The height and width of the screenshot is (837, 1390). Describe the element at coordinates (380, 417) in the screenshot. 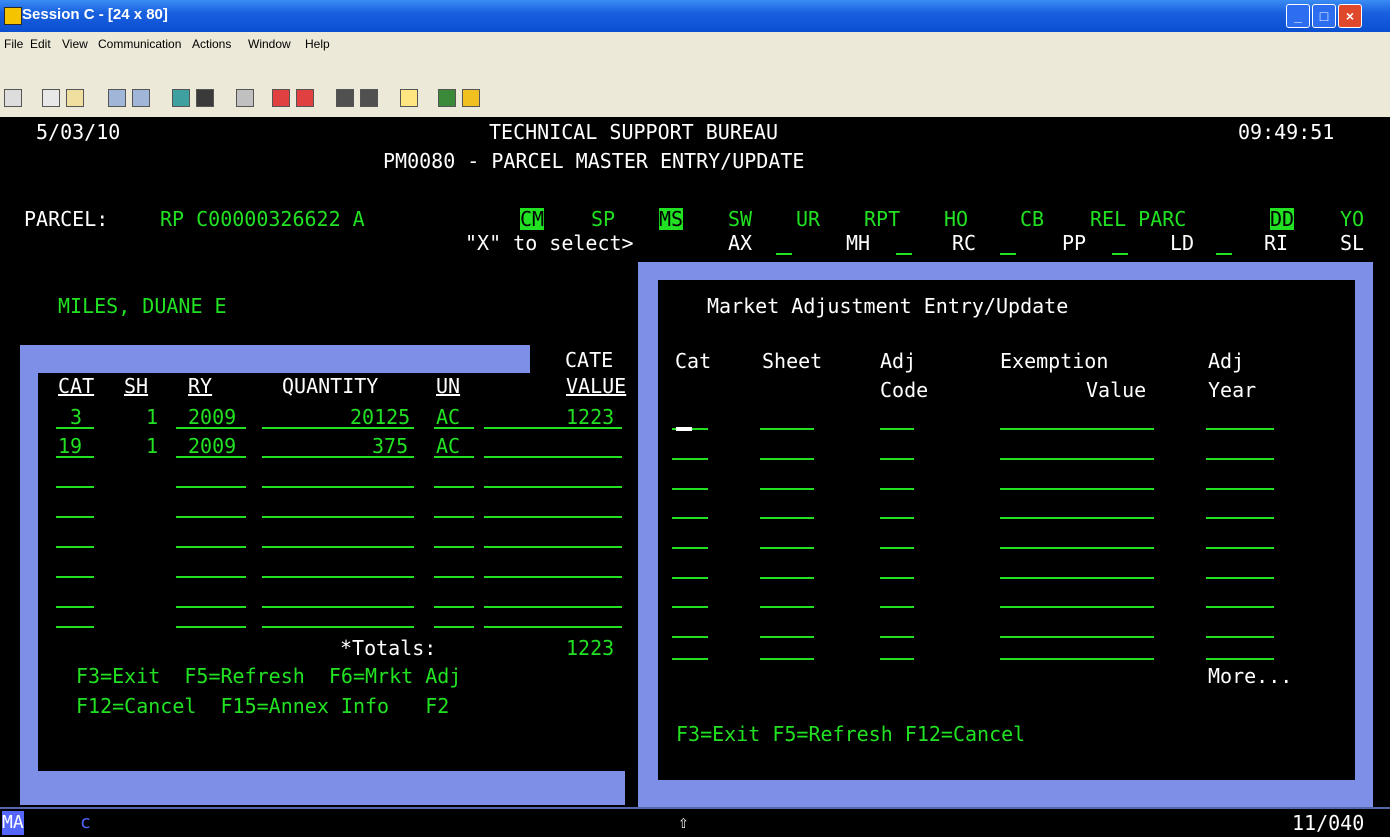

I see `row1-quantity: 20125` at that location.